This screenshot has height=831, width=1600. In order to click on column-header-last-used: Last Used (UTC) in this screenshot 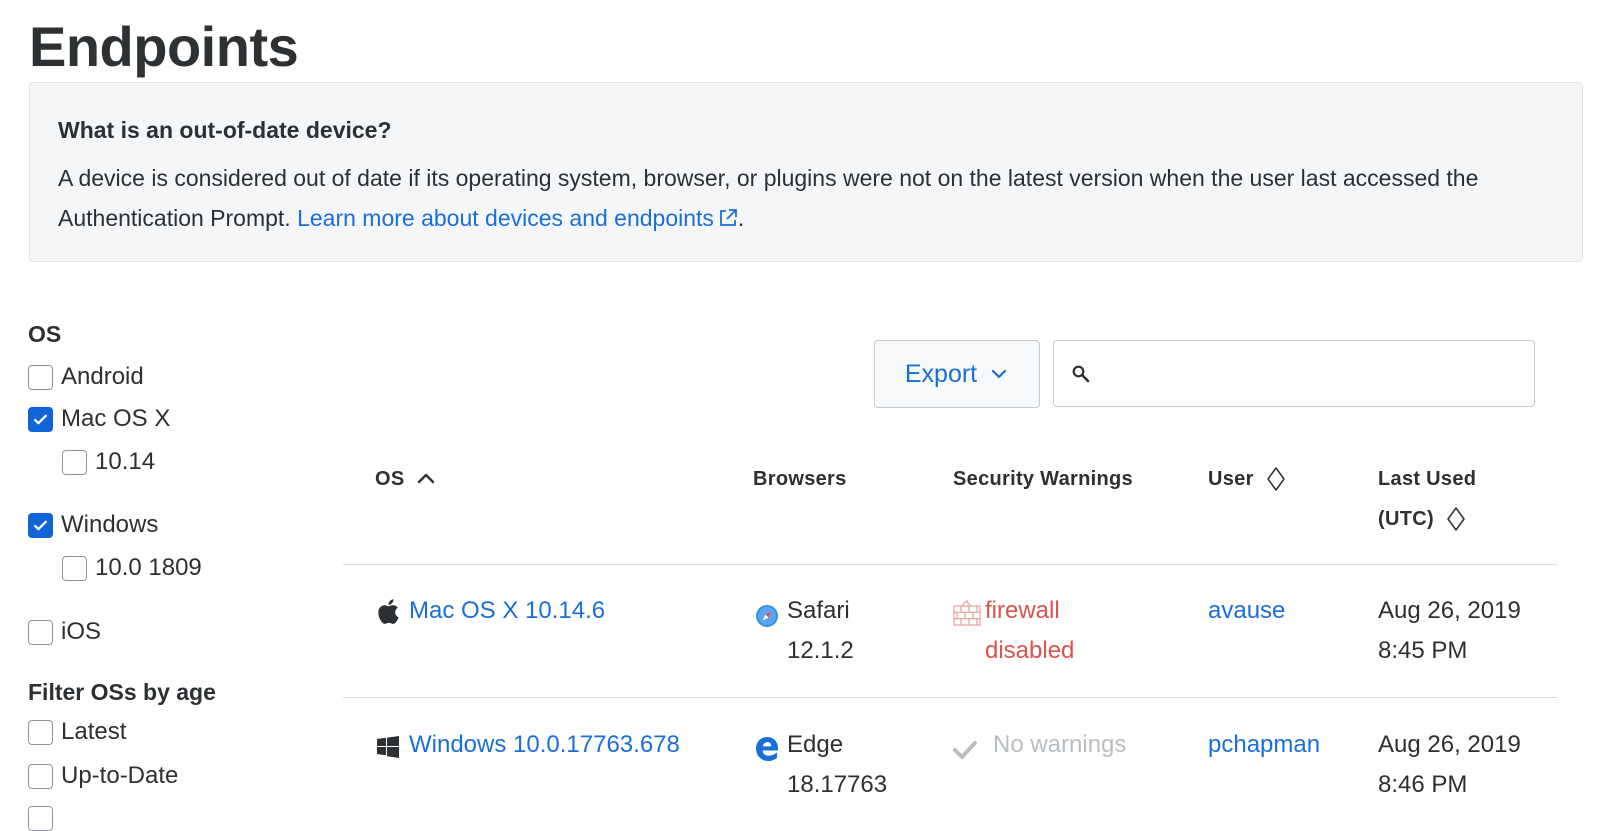, I will do `click(1427, 499)`.